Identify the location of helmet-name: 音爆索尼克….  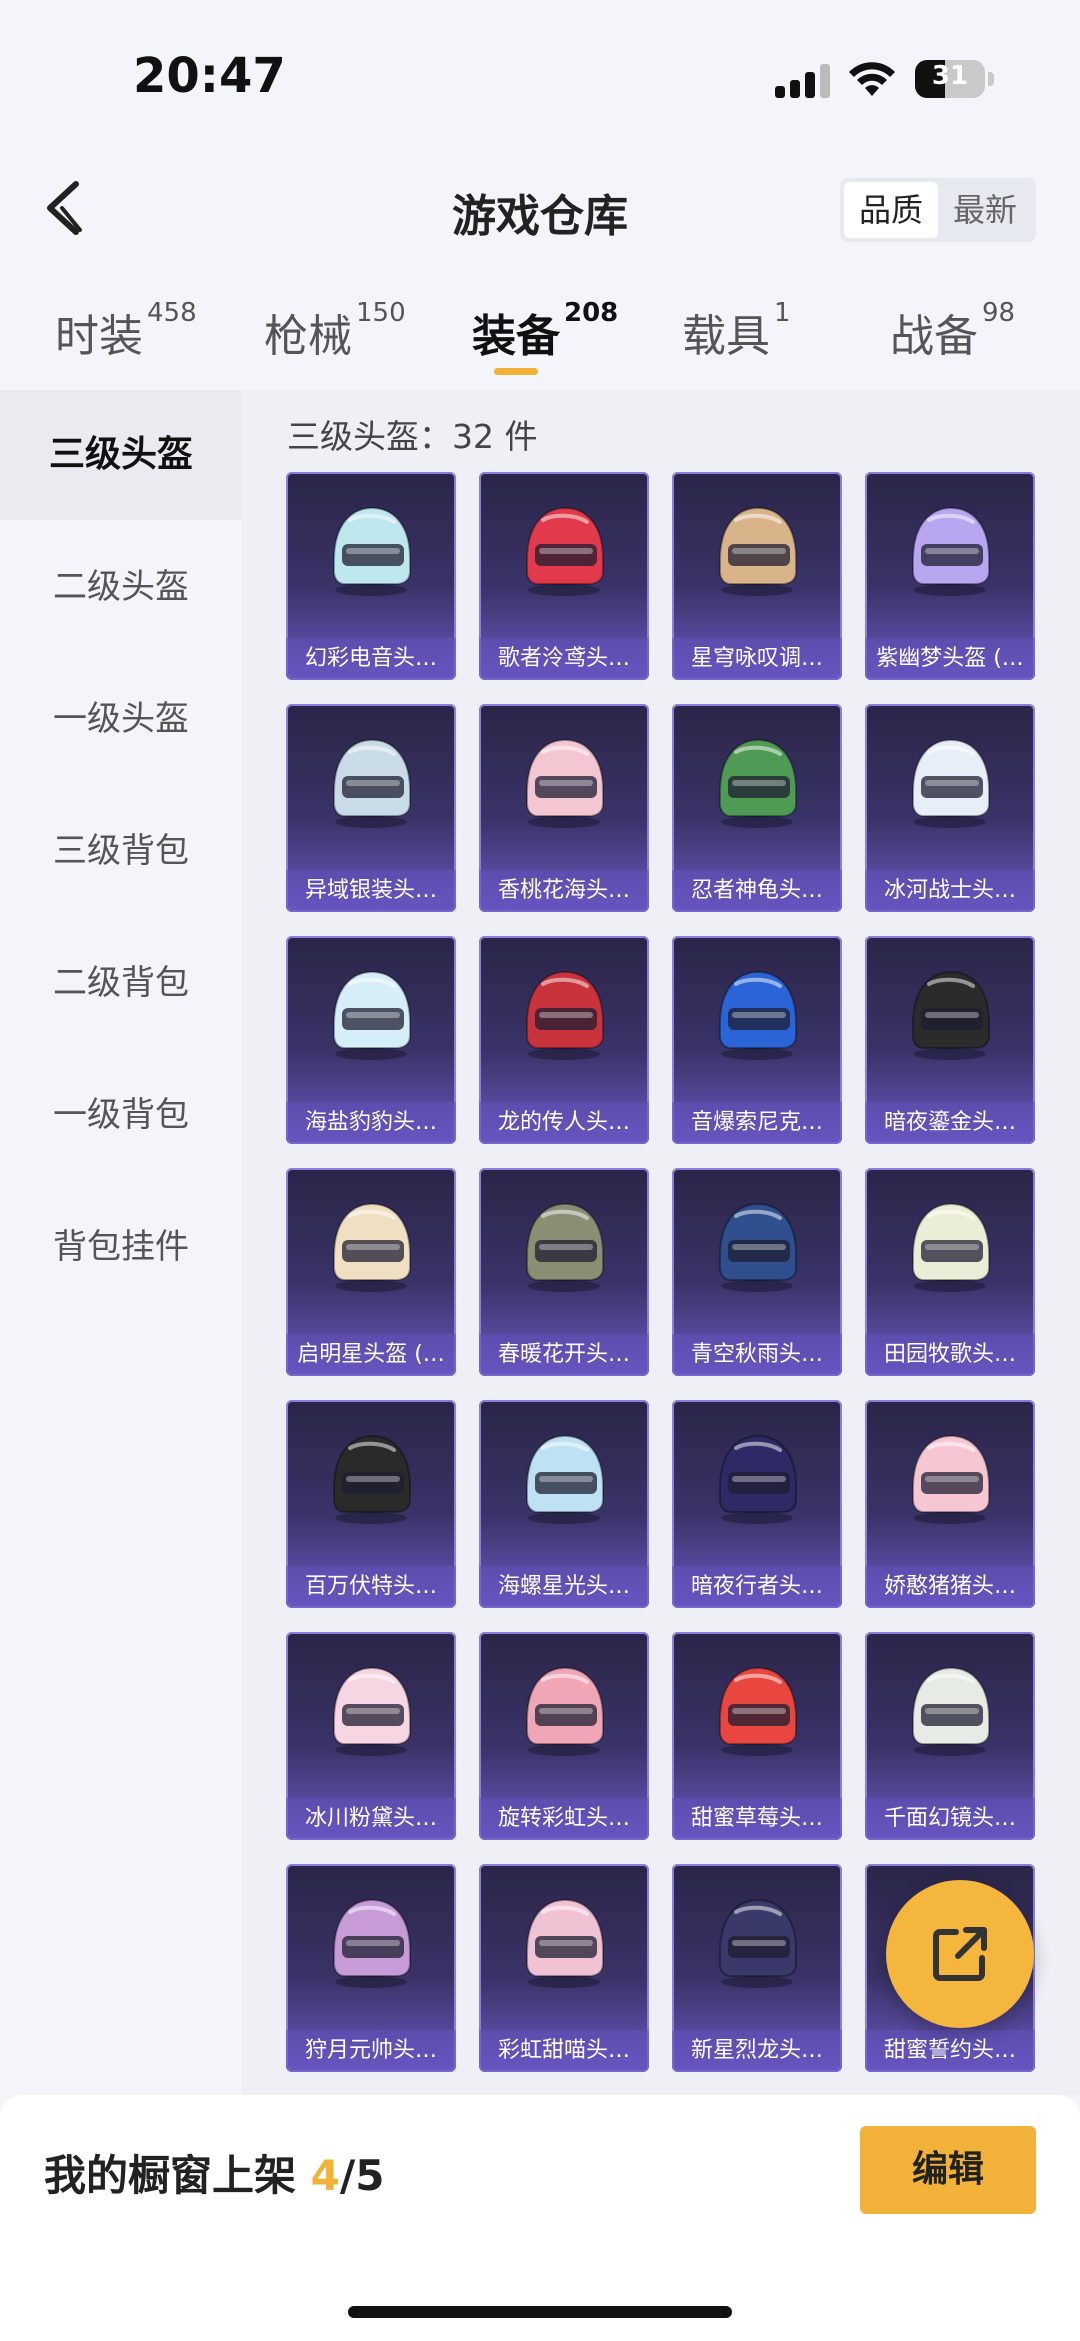
(757, 1123).